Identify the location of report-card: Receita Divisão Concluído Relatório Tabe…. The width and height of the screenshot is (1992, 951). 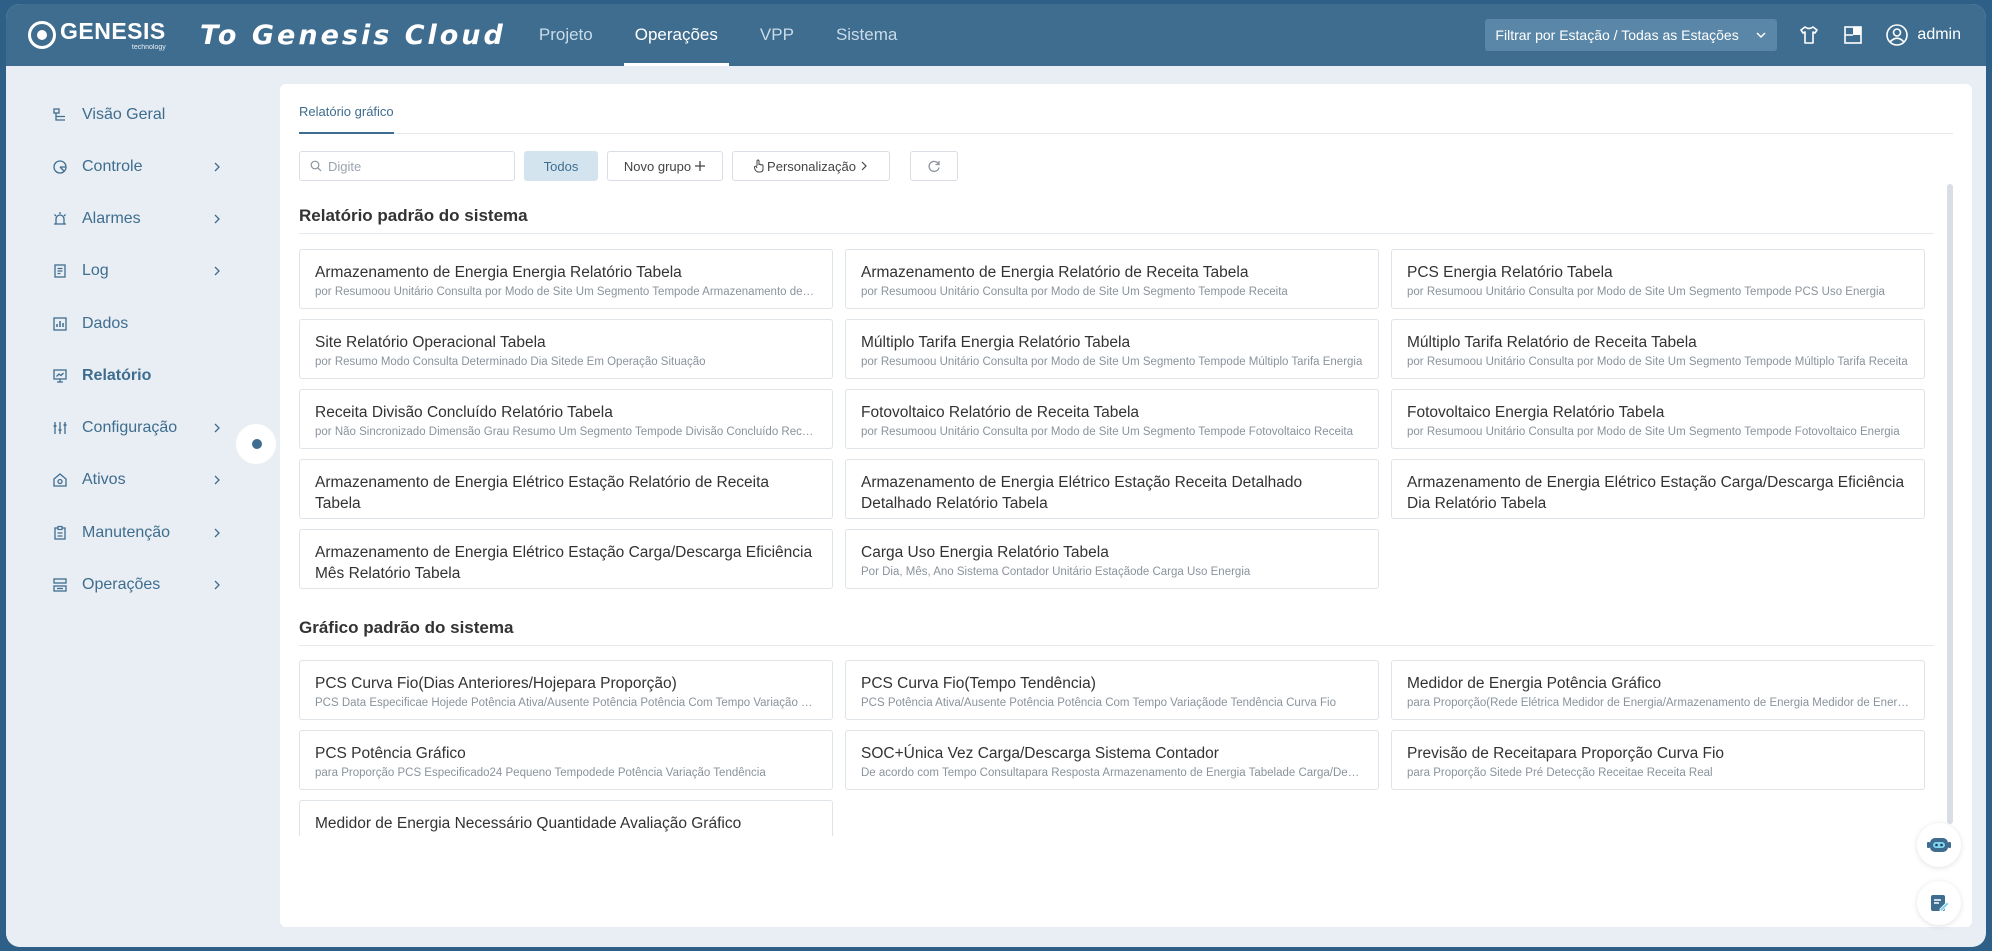
(566, 419).